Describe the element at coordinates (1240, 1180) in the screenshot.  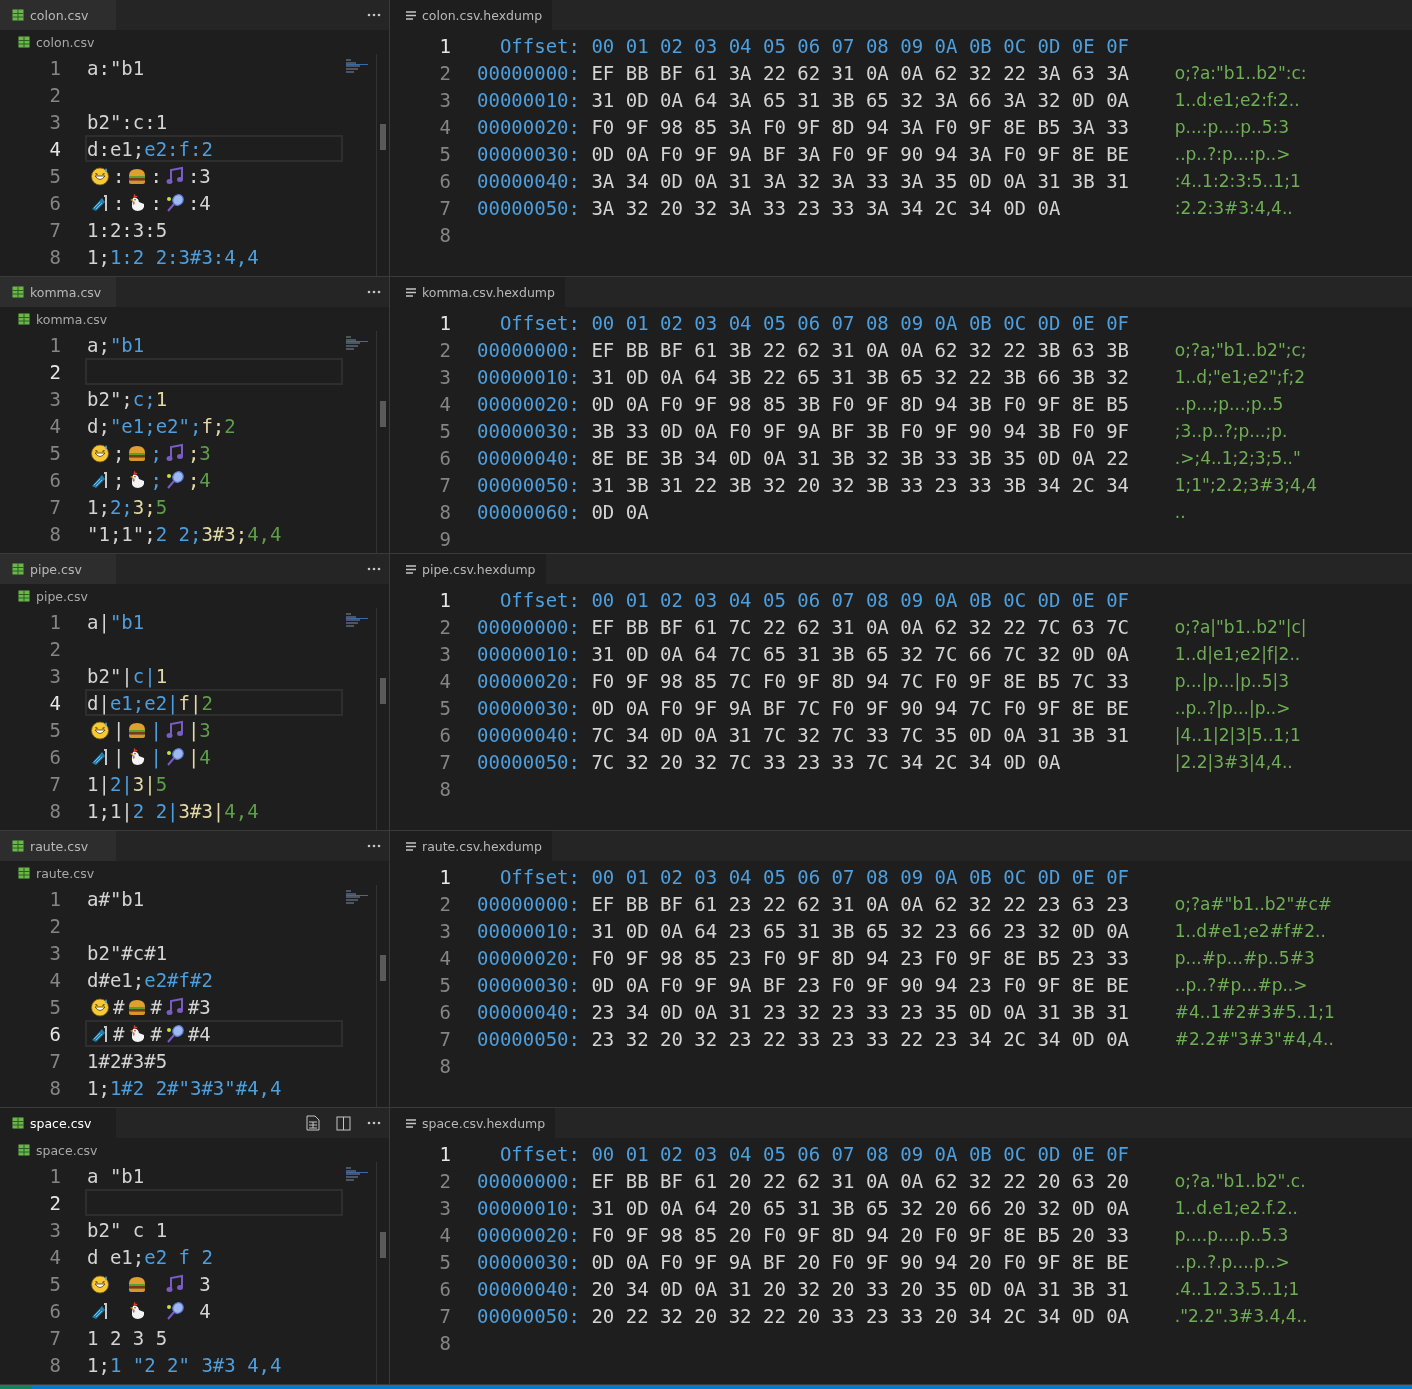
I see `hex-ascii: o;?a."b1..b2".c.` at that location.